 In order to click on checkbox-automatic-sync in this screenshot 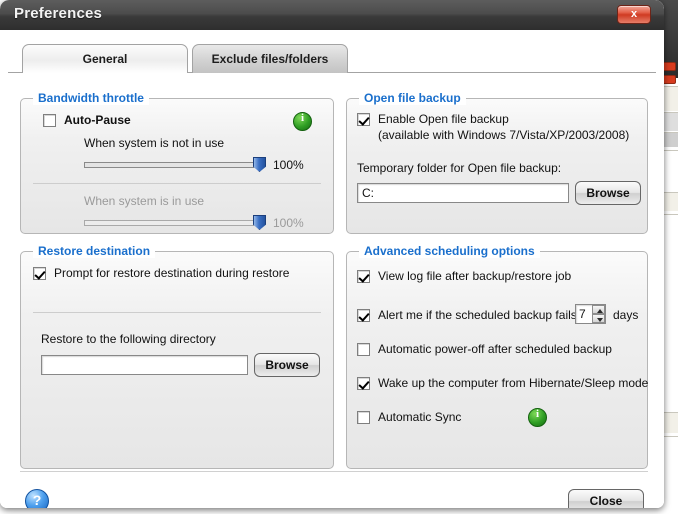, I will do `click(363, 417)`.